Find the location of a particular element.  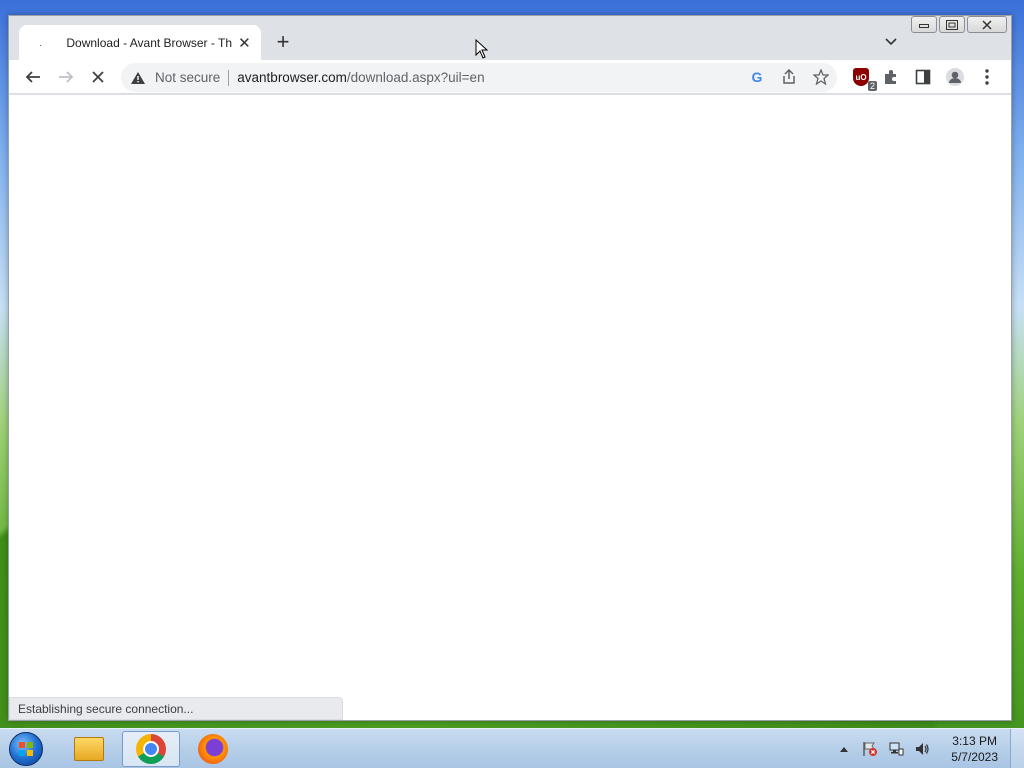

puzzle-icon is located at coordinates (890, 77).